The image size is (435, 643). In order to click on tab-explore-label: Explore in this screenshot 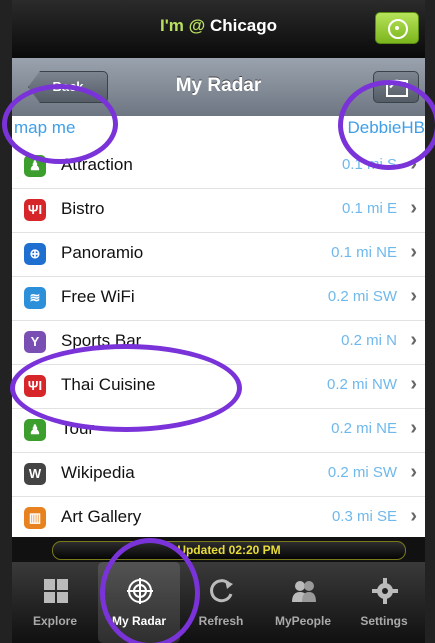, I will do `click(54, 621)`.